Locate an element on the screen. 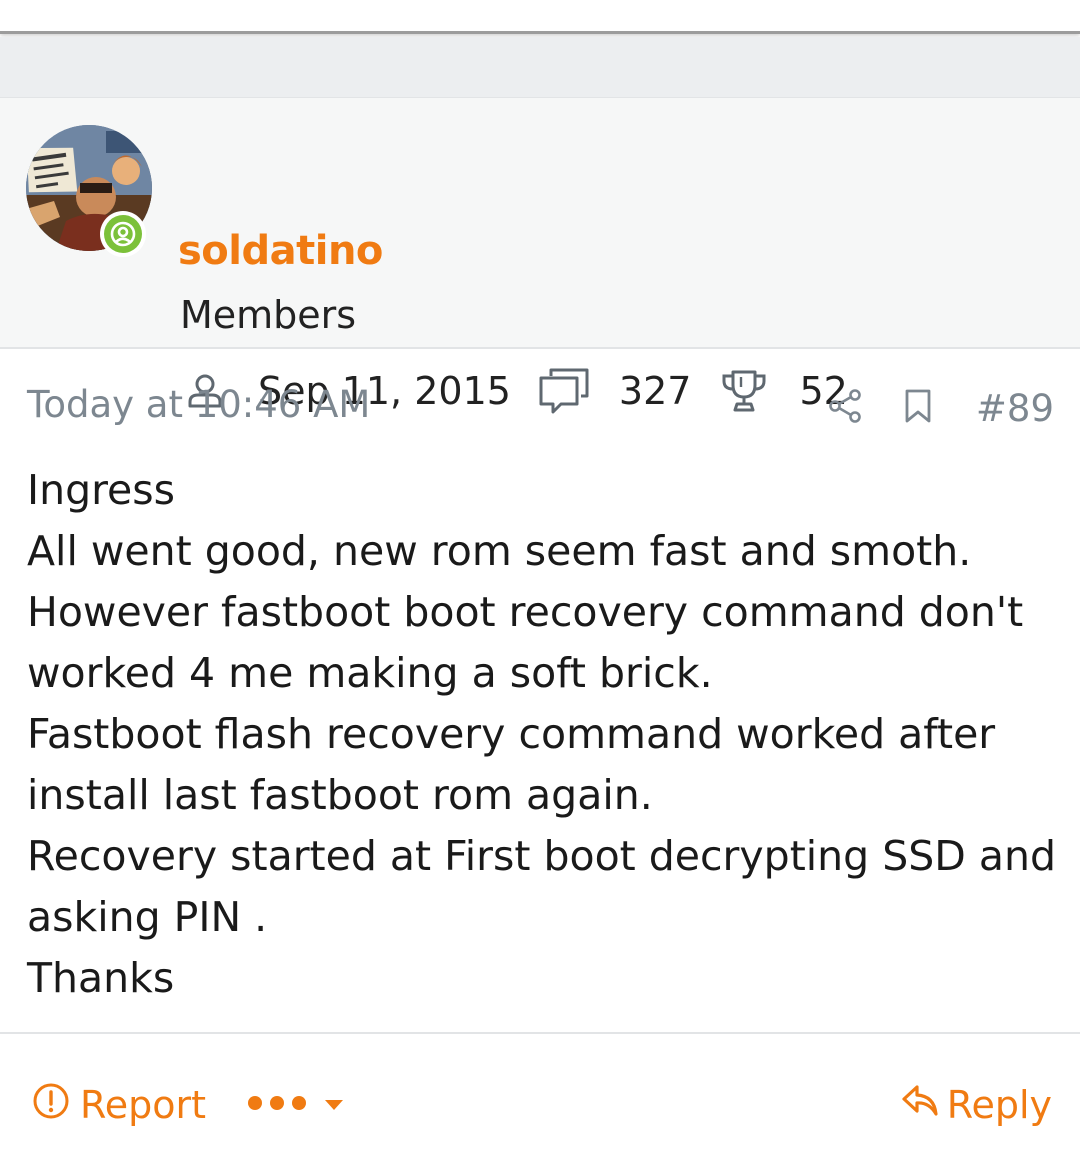 Image resolution: width=1080 pixels, height=1160 pixels. trophy-icon is located at coordinates (744, 391).